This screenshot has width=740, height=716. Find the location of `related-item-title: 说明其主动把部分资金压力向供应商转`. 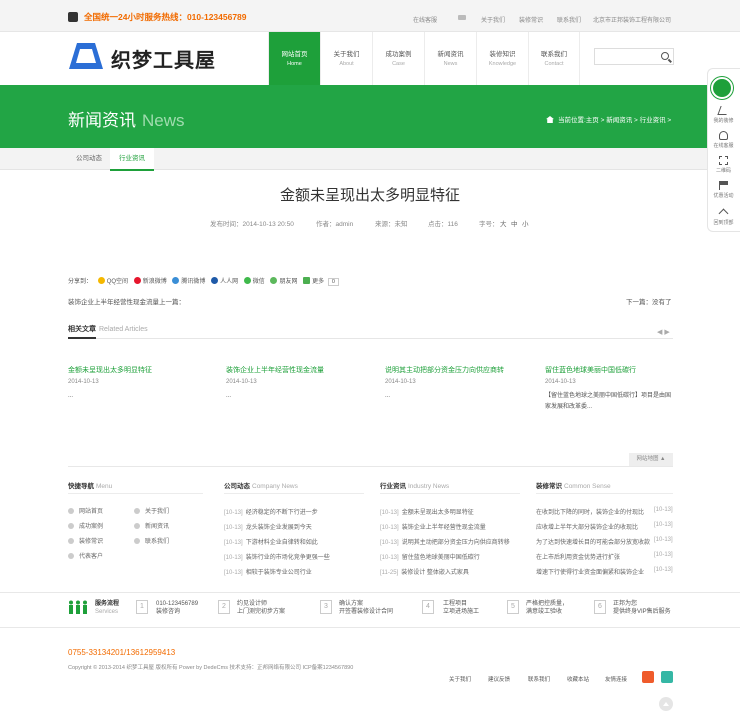

related-item-title: 说明其主动把部分资金压力向供应商转 is located at coordinates (444, 370).